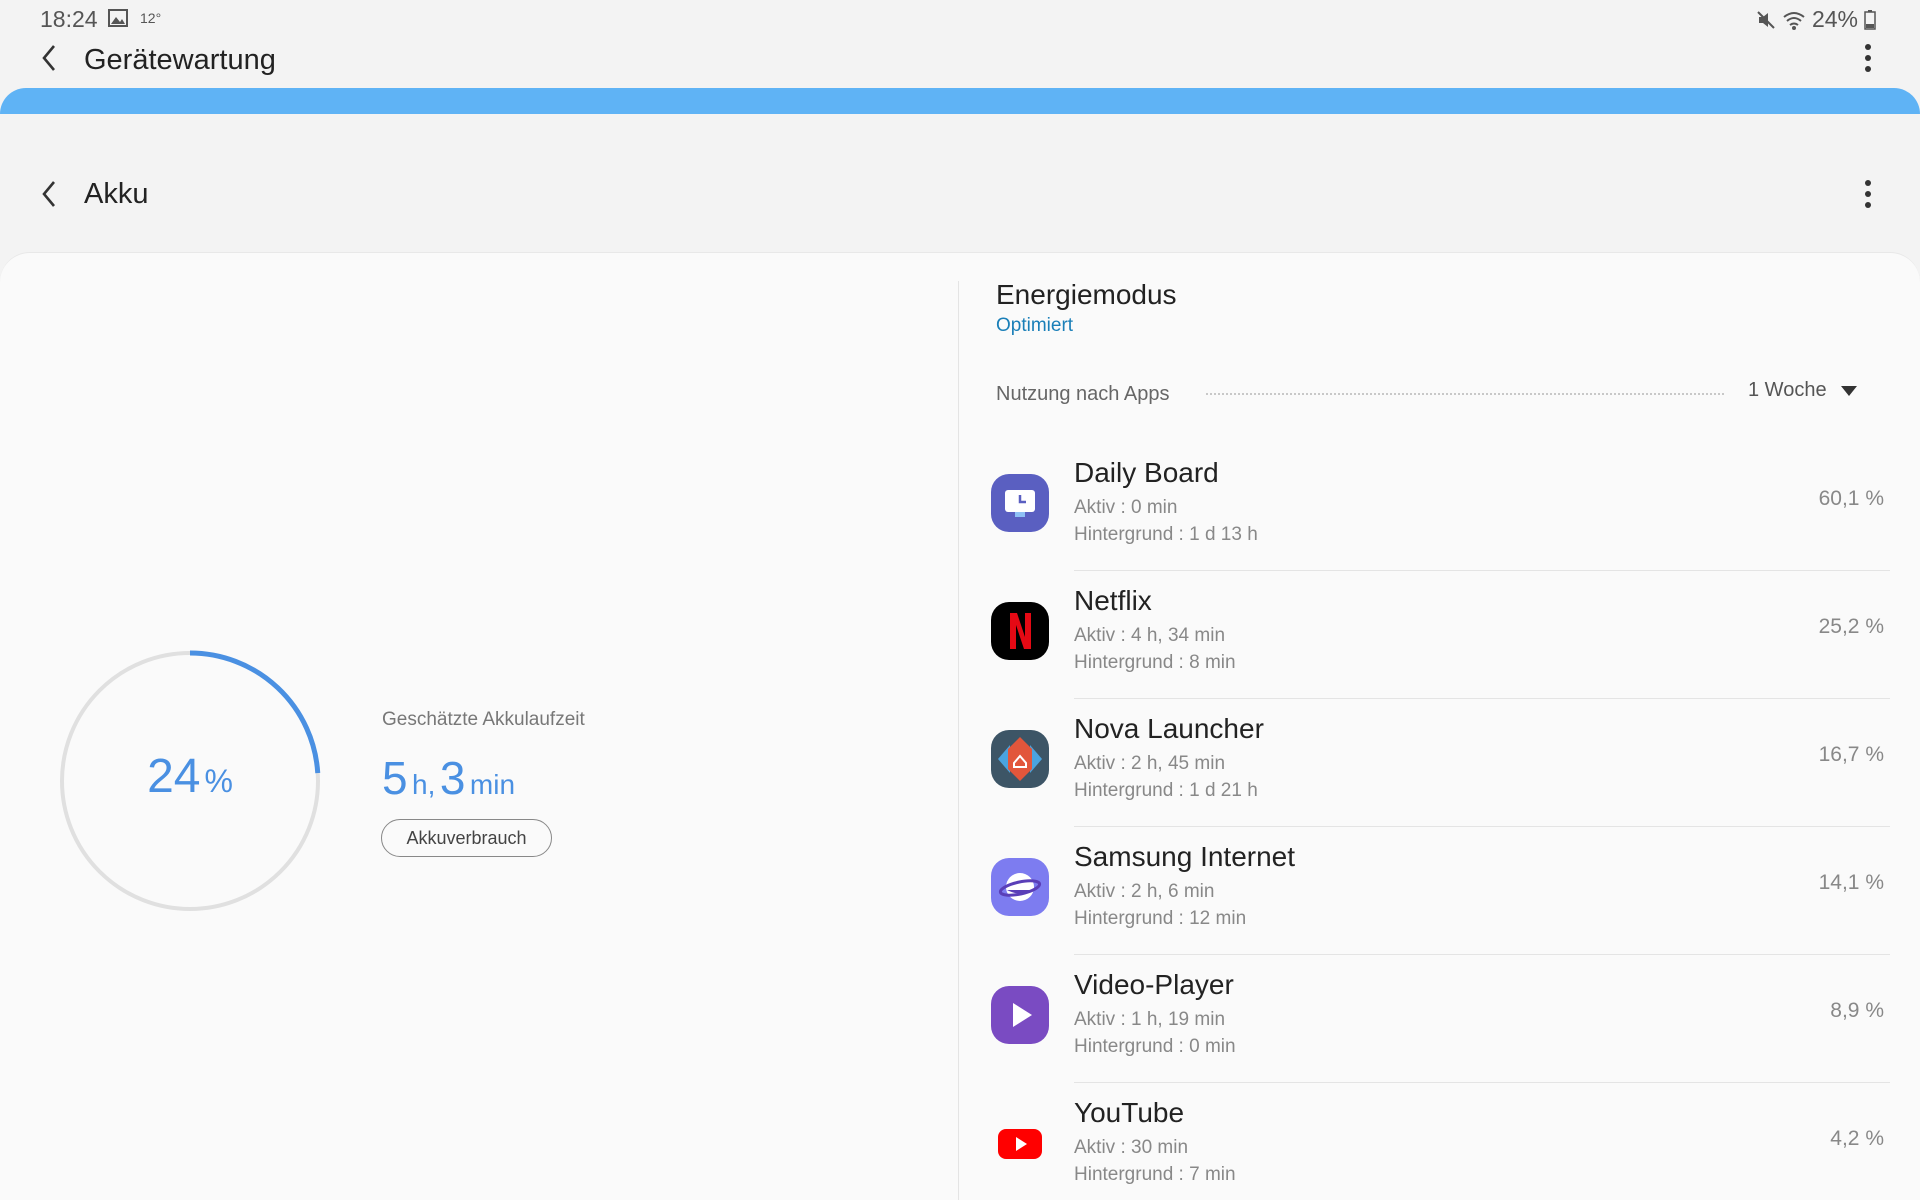 The width and height of the screenshot is (1920, 1200). I want to click on power-mode-value: Optimiert, so click(1034, 326).